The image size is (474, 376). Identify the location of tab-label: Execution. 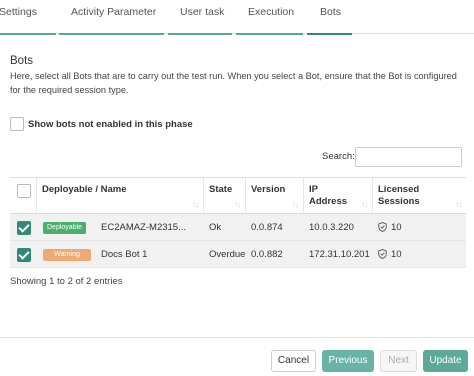
(271, 12).